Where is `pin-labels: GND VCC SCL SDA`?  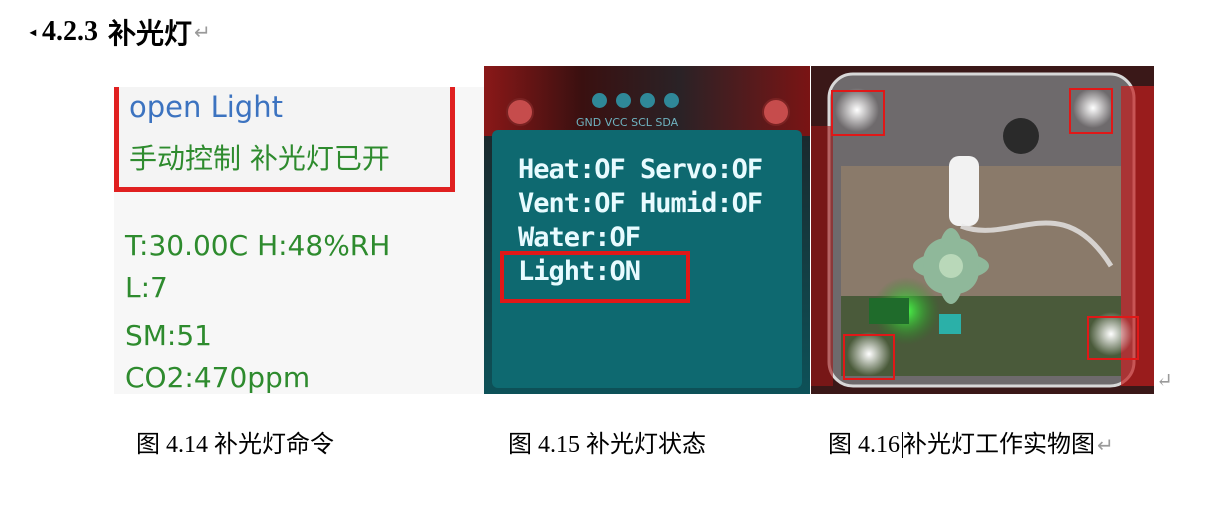
pin-labels: GND VCC SCL SDA is located at coordinates (627, 122).